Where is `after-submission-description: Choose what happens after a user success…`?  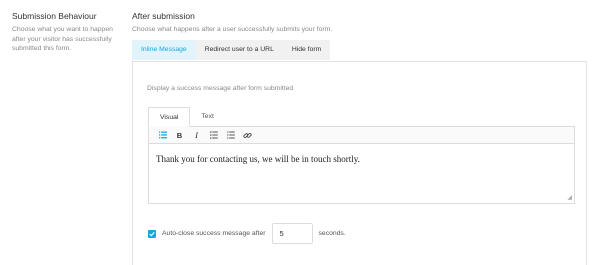 after-submission-description: Choose what happens after a user success… is located at coordinates (232, 29).